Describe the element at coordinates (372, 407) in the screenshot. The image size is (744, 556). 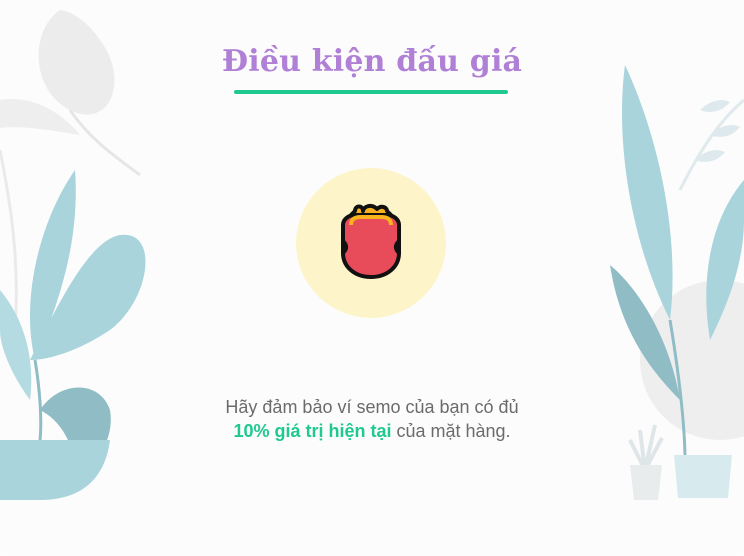
I see `message-line-1: Hãy đảm bảo ví semo của bạn có đủ` at that location.